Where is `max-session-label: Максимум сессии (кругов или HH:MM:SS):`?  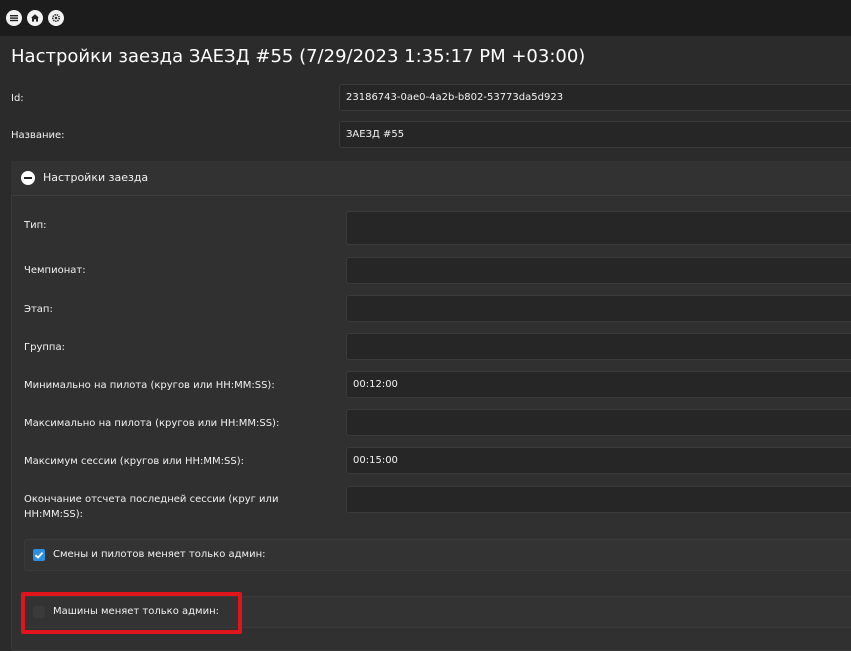
max-session-label: Максимум сессии (кругов или HH:MM:SS): is located at coordinates (134, 461).